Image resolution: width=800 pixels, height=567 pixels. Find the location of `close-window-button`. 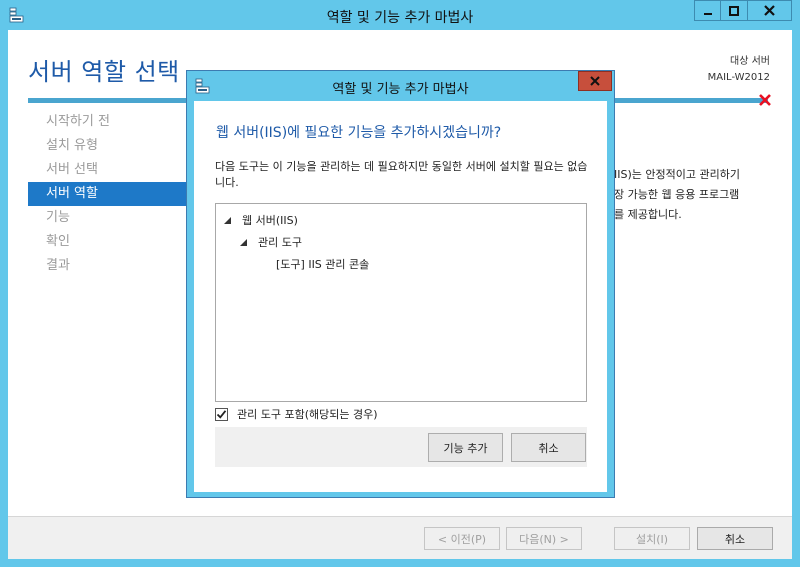

close-window-button is located at coordinates (769, 10).